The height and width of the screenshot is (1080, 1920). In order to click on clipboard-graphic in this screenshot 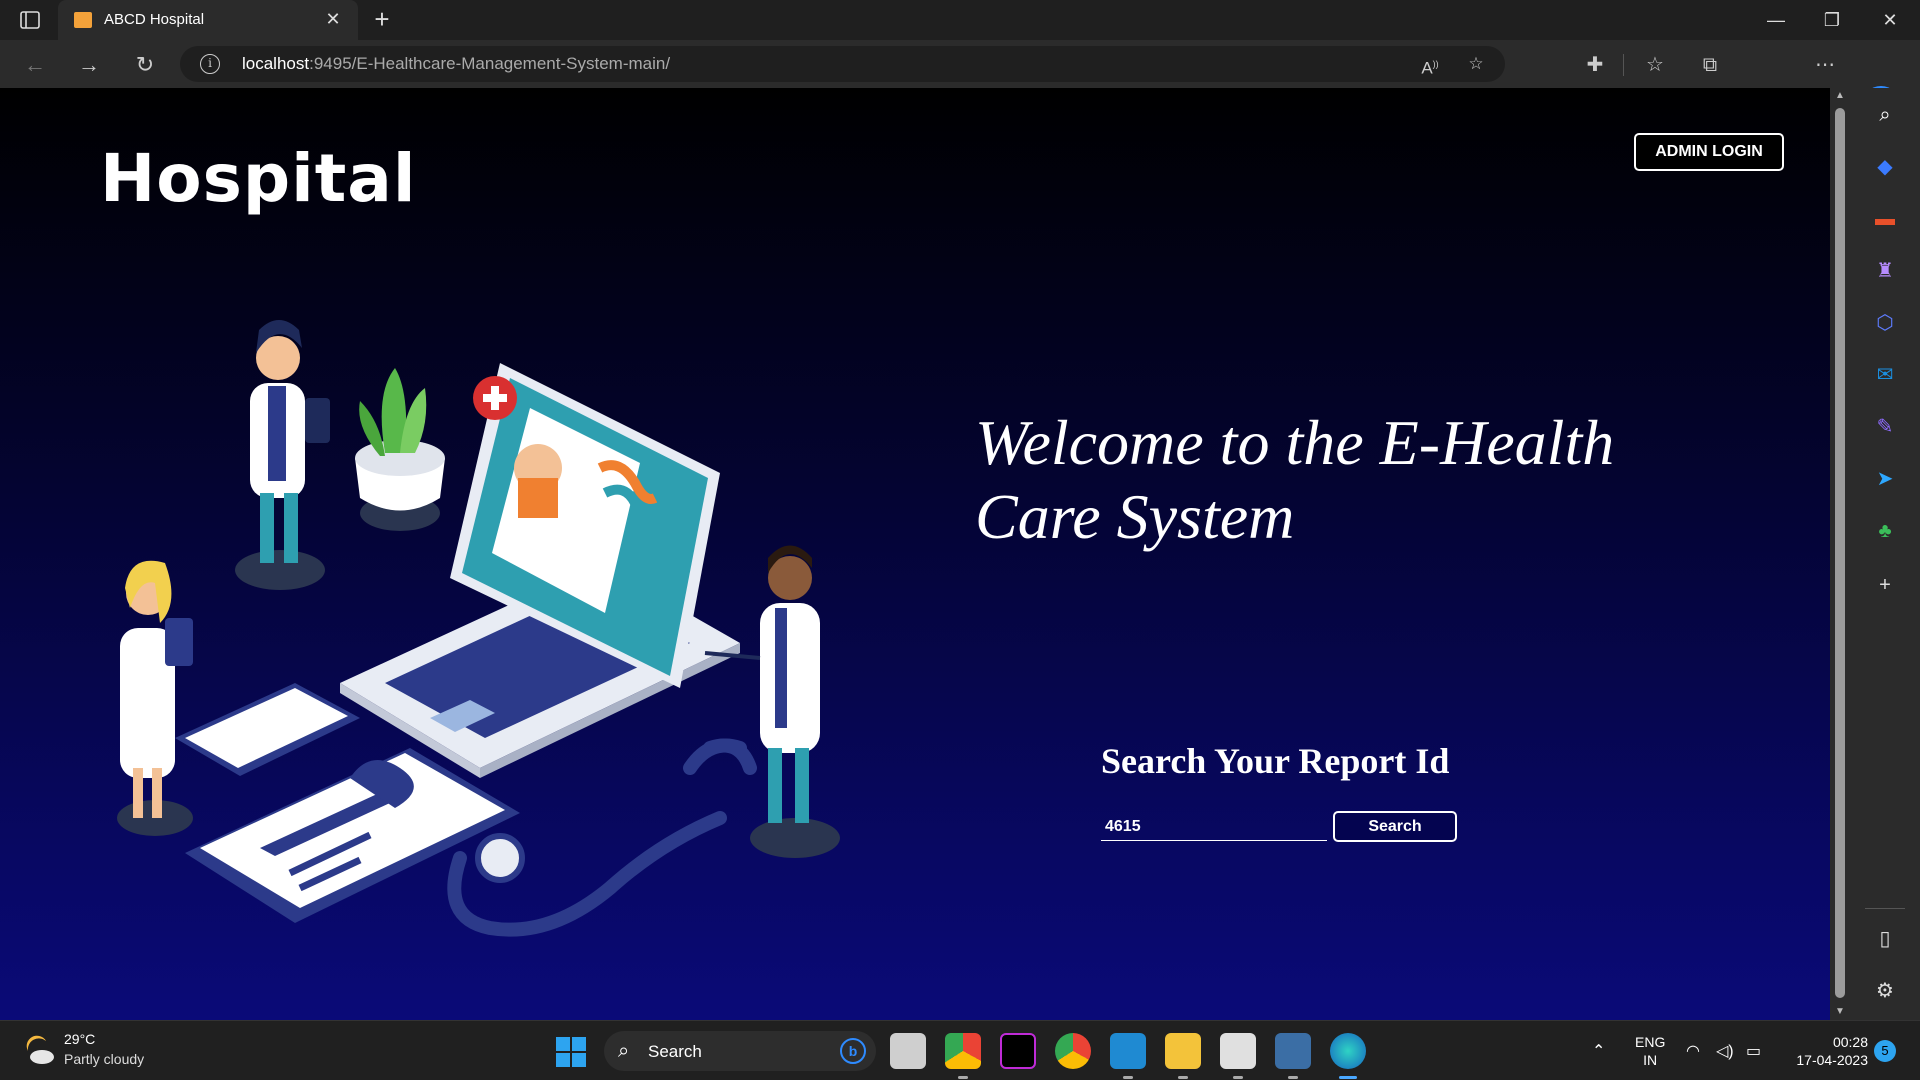, I will do `click(352, 835)`.